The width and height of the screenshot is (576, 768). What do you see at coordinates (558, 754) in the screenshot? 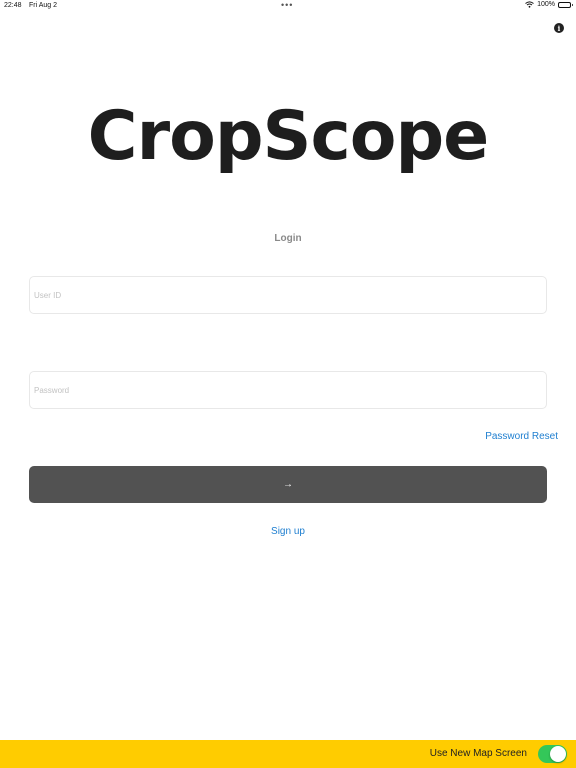
I see `toggle-knob` at bounding box center [558, 754].